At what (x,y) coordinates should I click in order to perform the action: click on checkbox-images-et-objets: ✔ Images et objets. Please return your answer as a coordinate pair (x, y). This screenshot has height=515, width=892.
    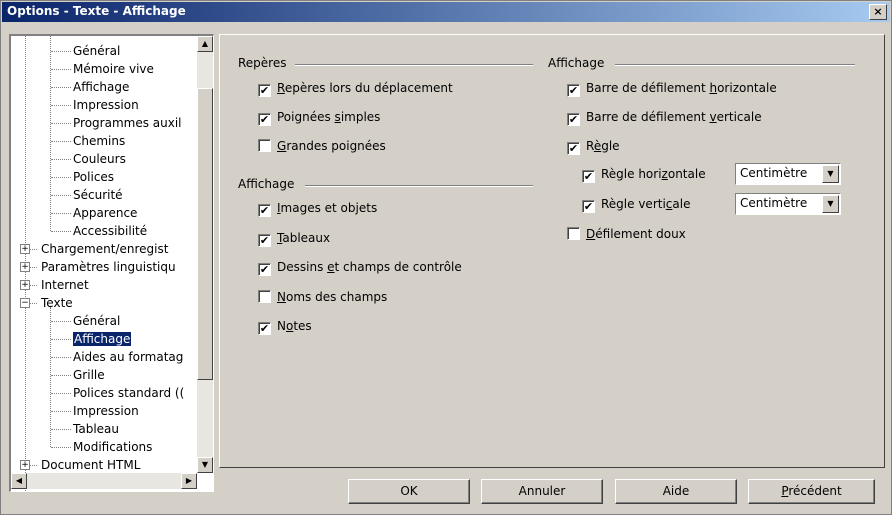
    Looking at the image, I should click on (317, 208).